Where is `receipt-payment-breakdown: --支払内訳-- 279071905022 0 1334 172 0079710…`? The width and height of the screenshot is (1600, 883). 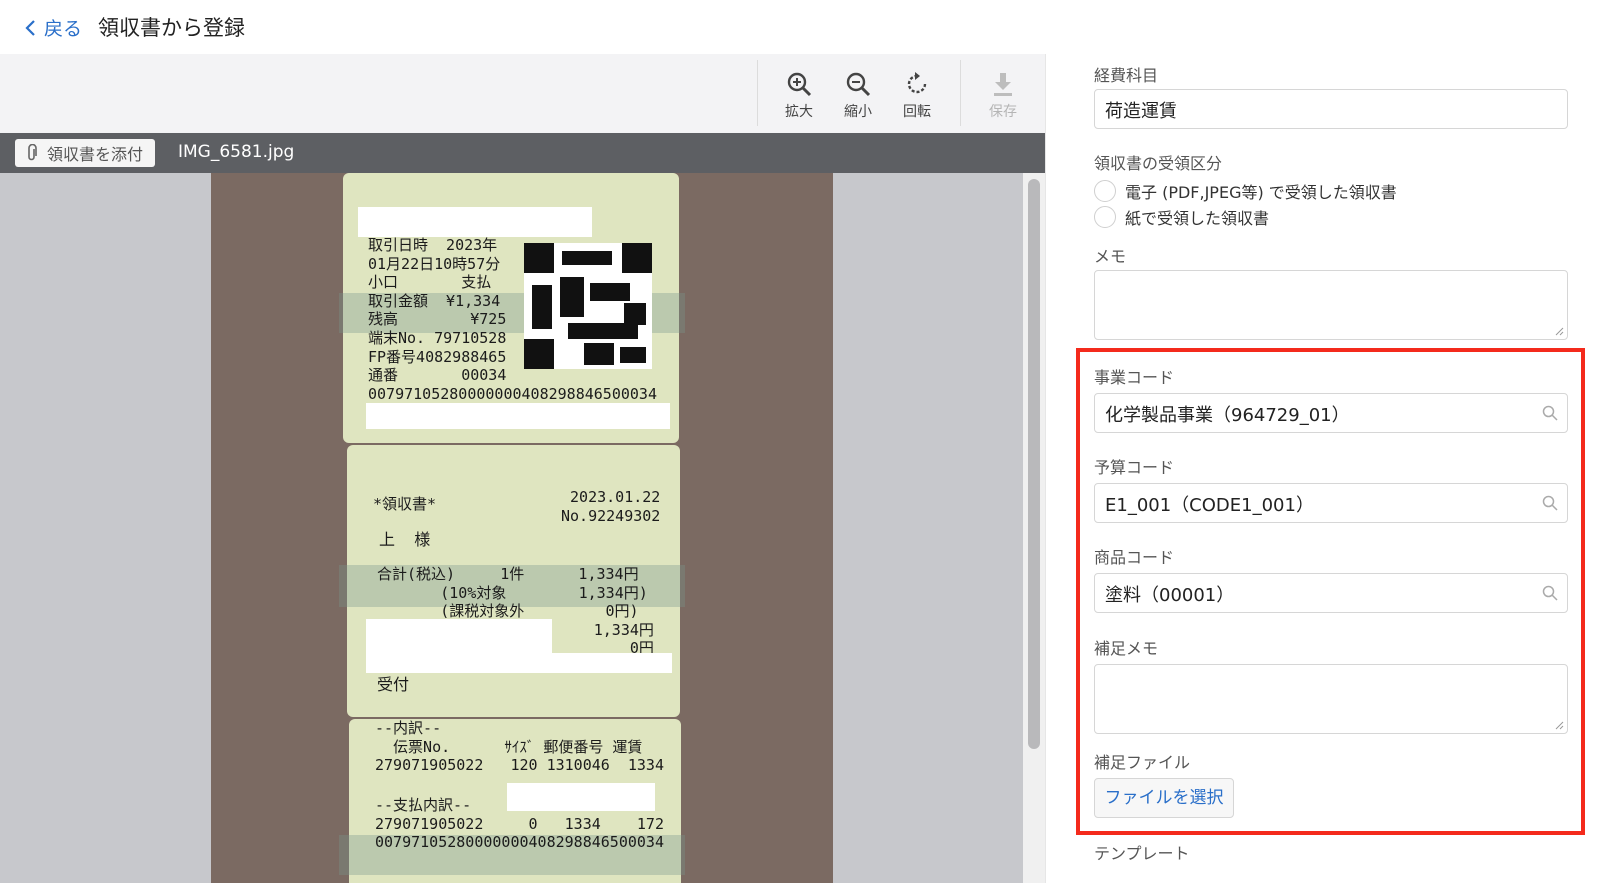 receipt-payment-breakdown: --支払内訳-- 279071905022 0 1334 172 0079710… is located at coordinates (519, 824).